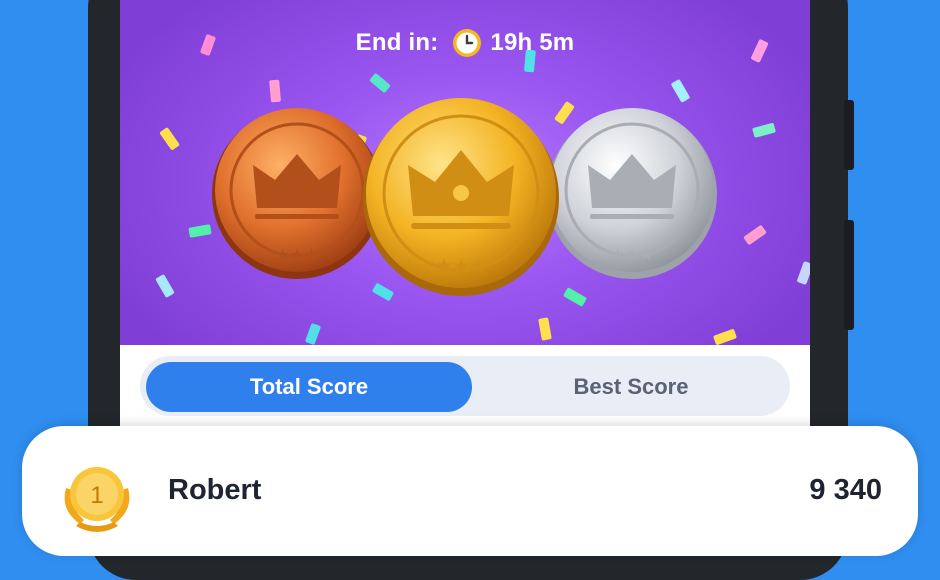 The height and width of the screenshot is (580, 940). Describe the element at coordinates (309, 387) in the screenshot. I see `tab-total-score: Total Score` at that location.